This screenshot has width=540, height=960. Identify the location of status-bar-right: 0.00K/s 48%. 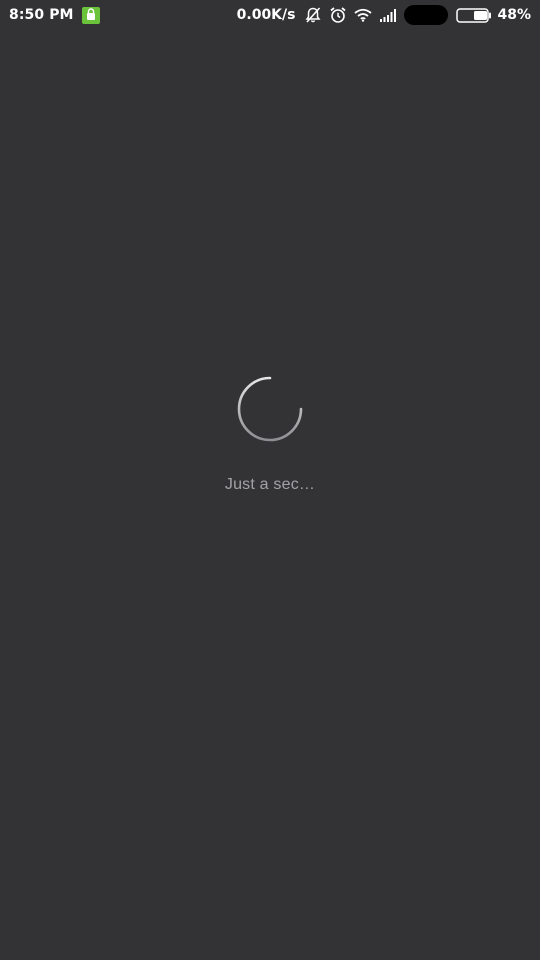
(384, 15).